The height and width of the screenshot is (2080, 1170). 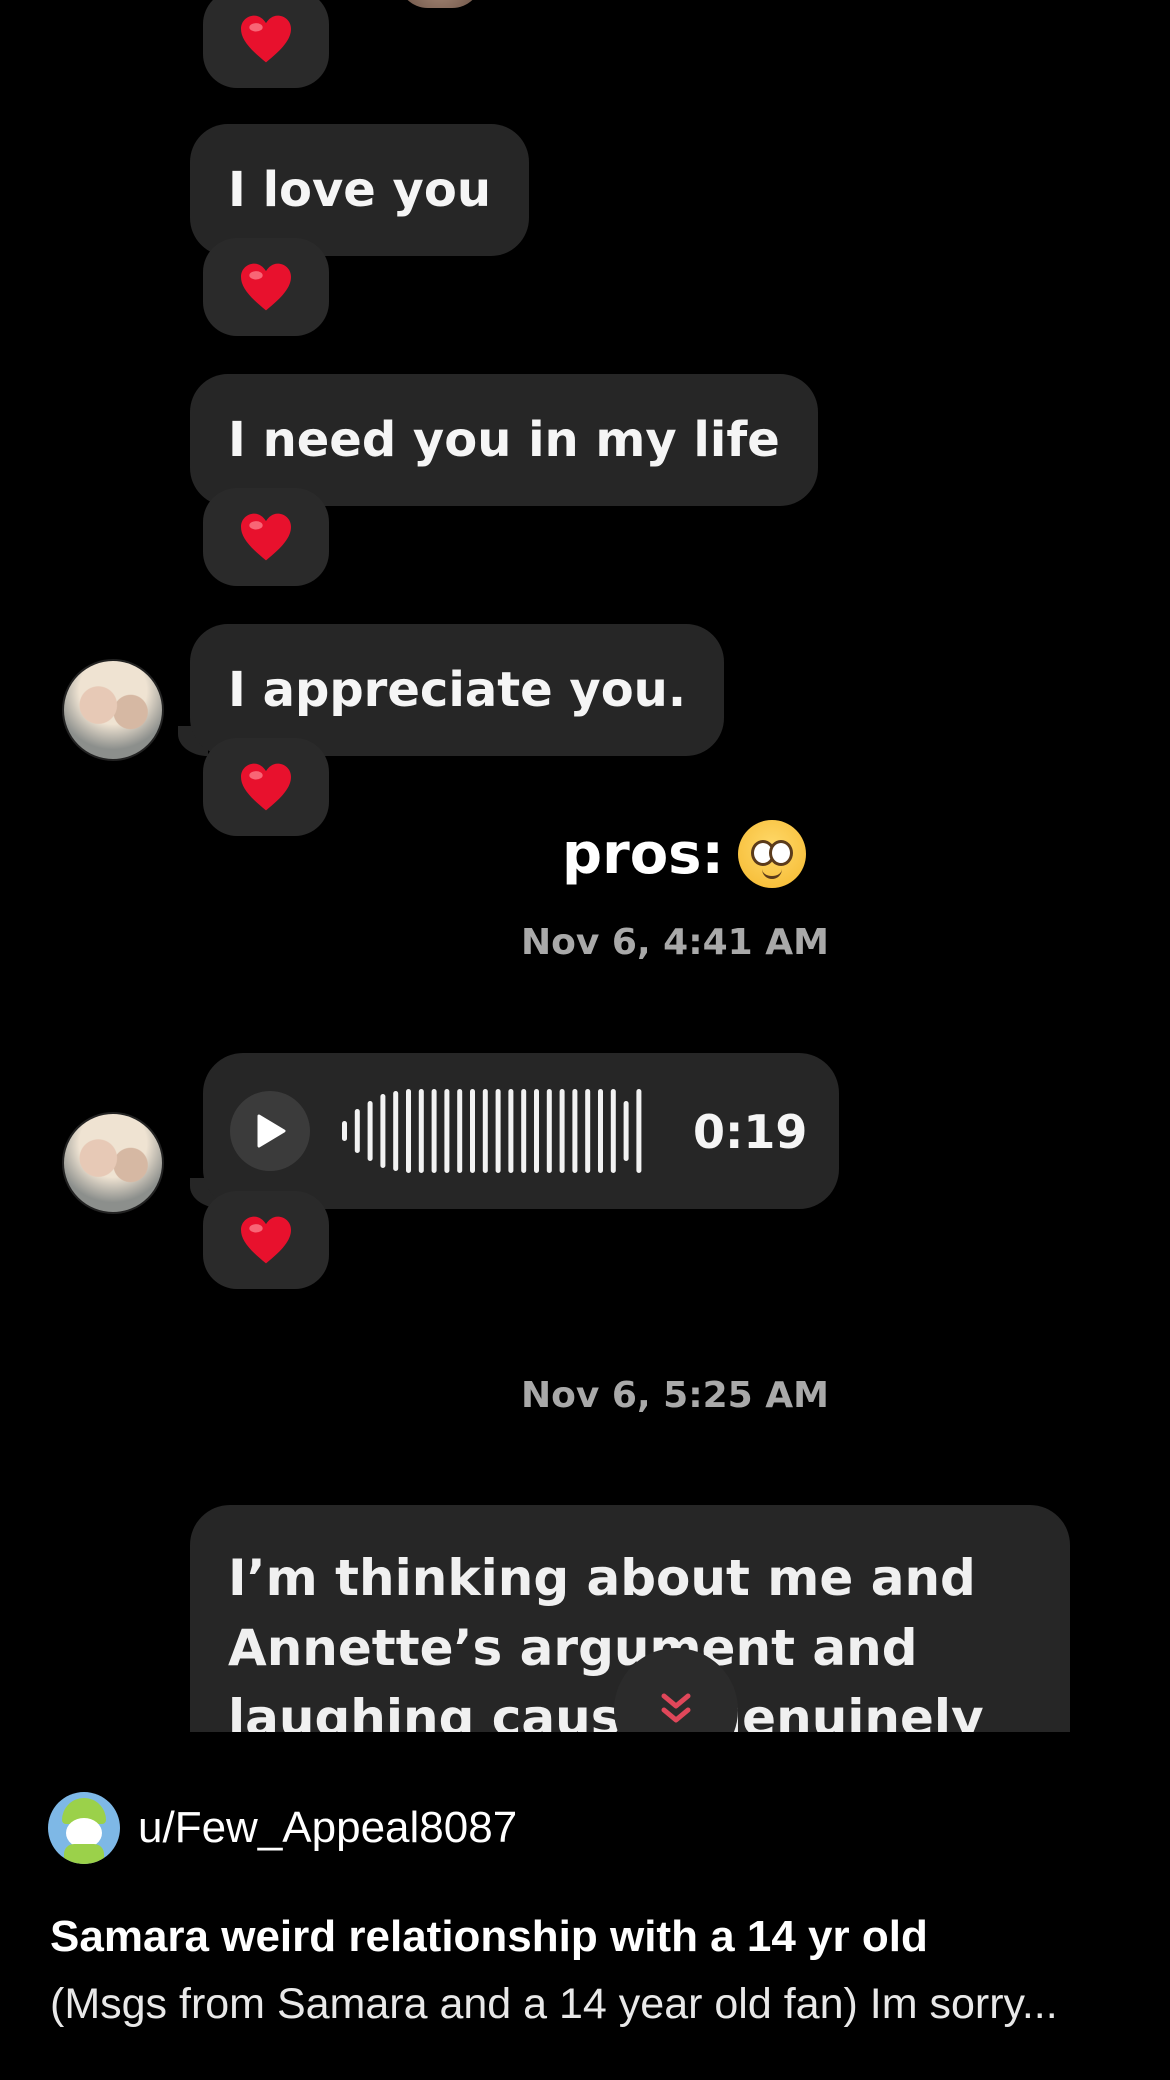 What do you see at coordinates (675, 1395) in the screenshot?
I see `timestamp: Nov 6, 5:25 AM` at bounding box center [675, 1395].